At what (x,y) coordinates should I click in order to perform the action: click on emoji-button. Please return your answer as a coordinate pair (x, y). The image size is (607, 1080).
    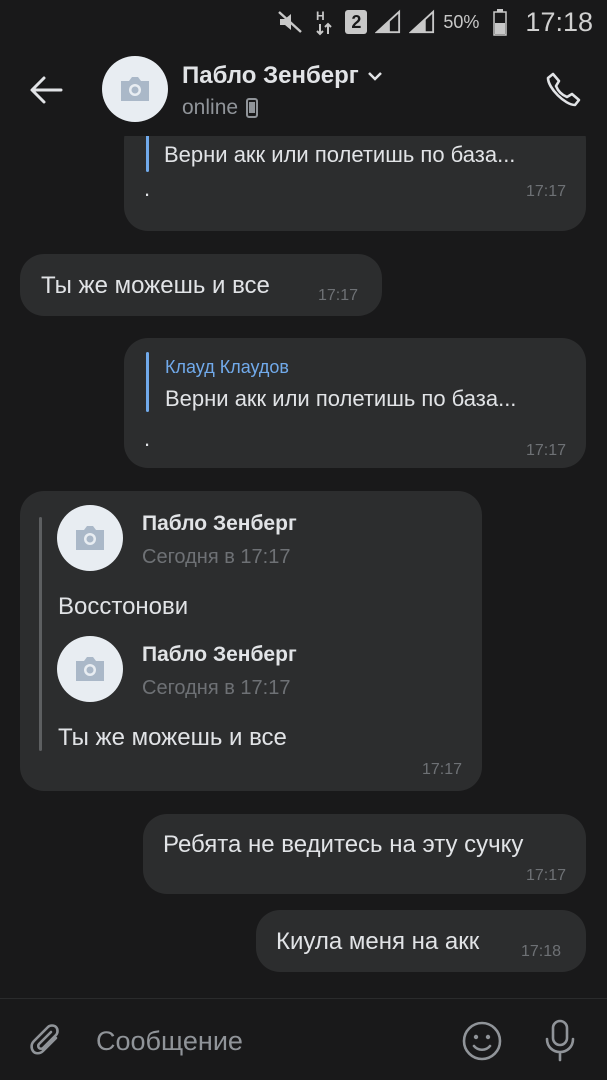
    Looking at the image, I should click on (482, 1041).